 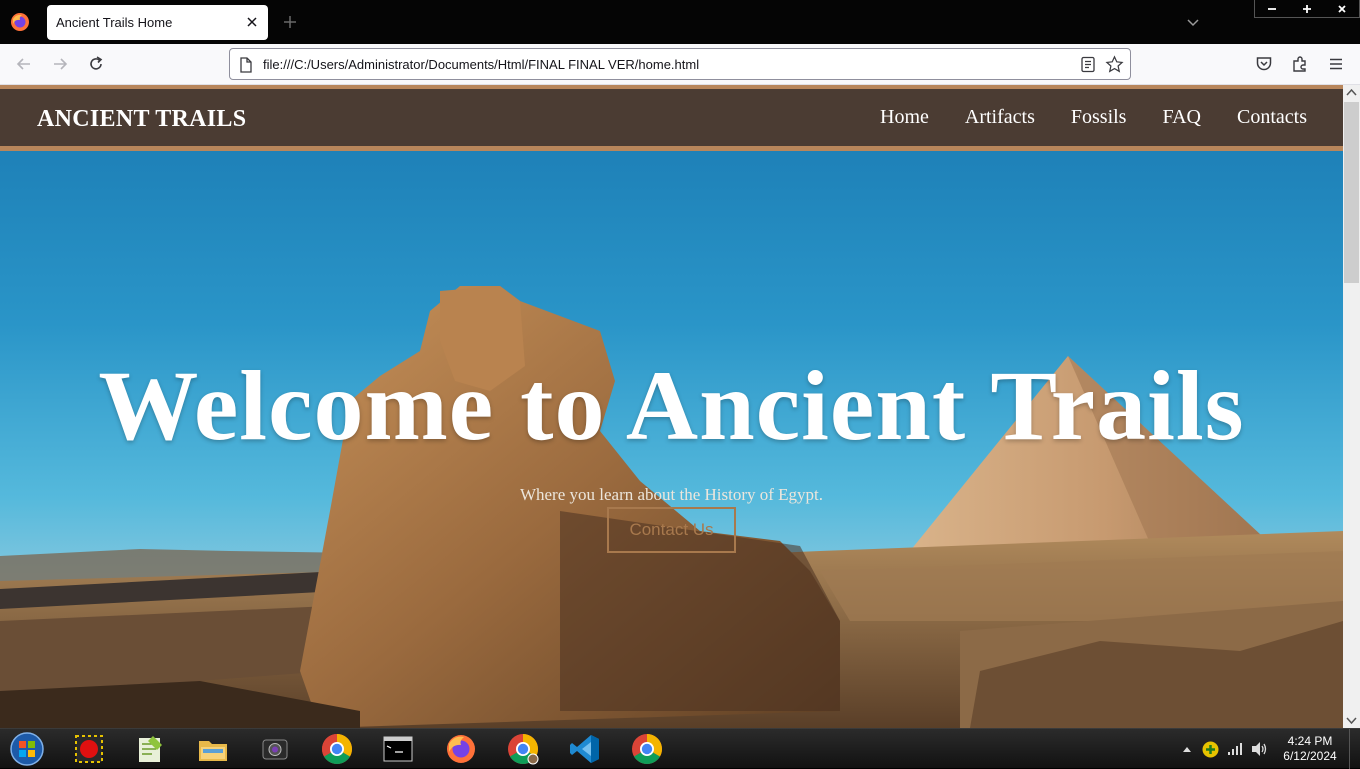 I want to click on taskbar-app-notepad-plus-plus, so click(x=150, y=749).